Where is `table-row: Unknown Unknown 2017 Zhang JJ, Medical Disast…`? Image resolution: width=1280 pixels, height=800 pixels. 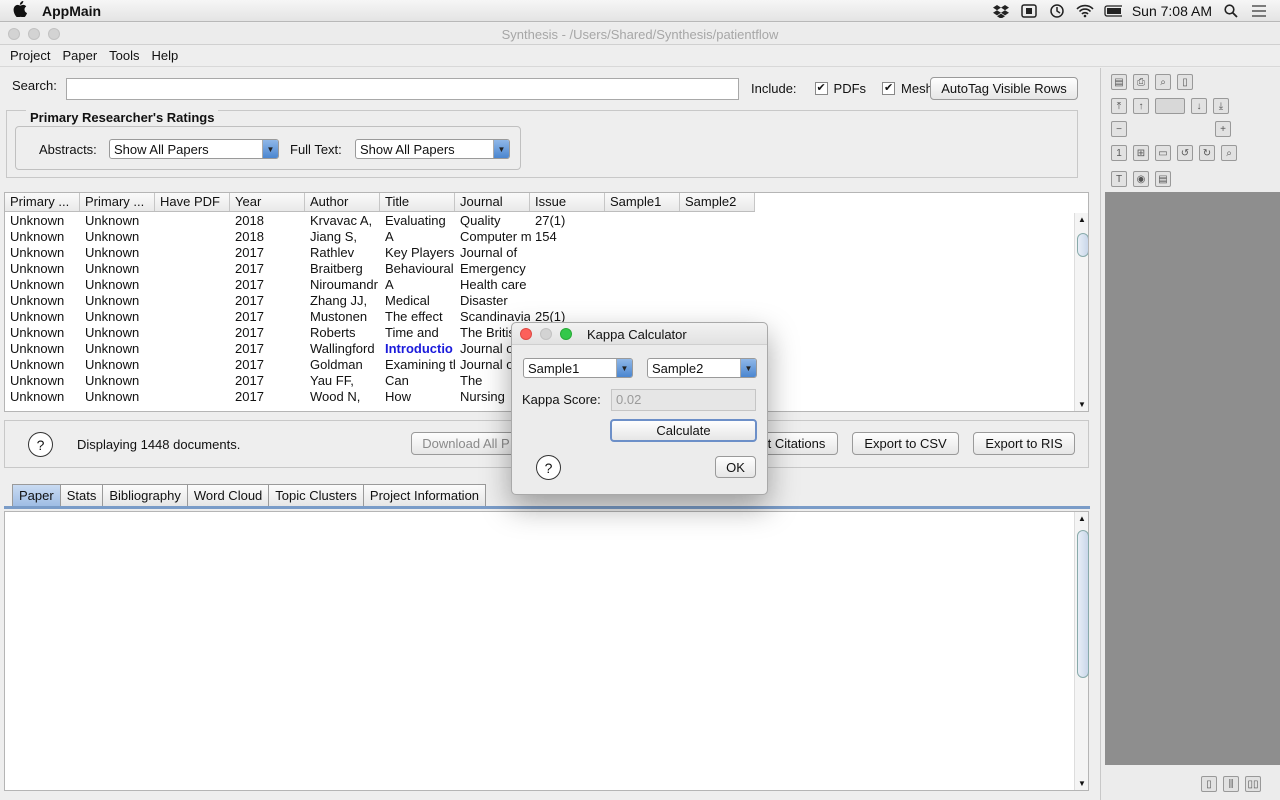 table-row: Unknown Unknown 2017 Zhang JJ, Medical Disast… is located at coordinates (380, 301).